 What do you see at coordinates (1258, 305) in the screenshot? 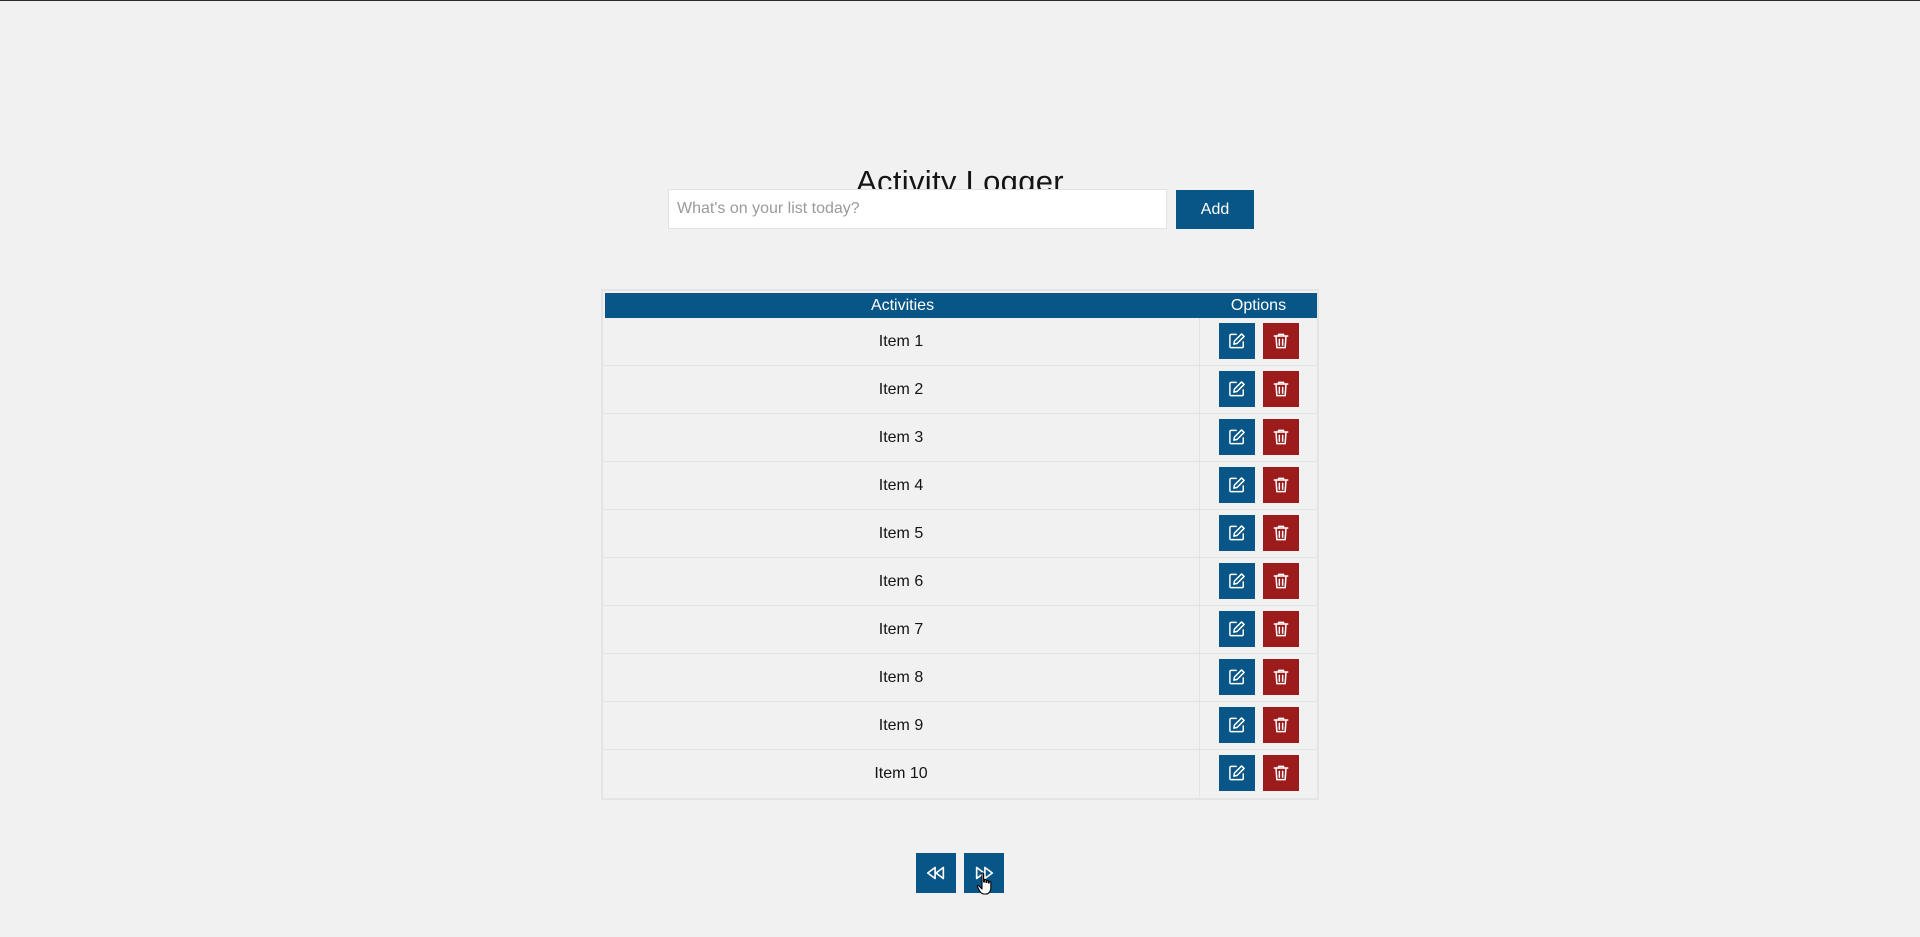
I see `header-options: Options` at bounding box center [1258, 305].